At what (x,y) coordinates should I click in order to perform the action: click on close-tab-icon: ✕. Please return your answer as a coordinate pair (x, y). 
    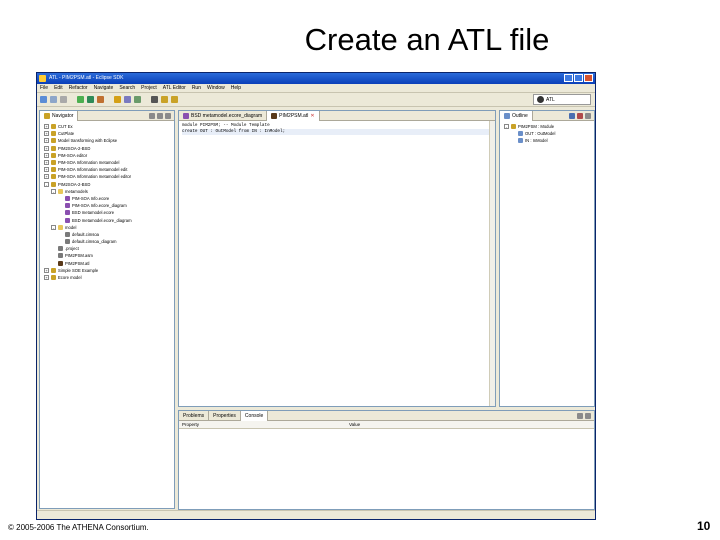
    Looking at the image, I should click on (312, 116).